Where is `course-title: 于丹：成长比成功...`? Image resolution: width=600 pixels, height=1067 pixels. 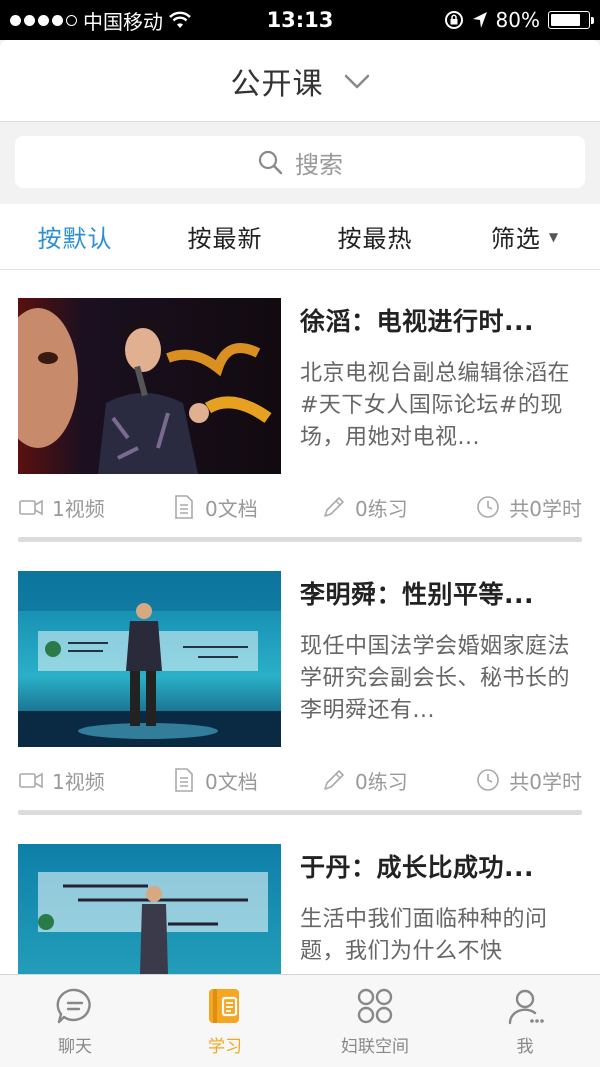
course-title: 于丹：成长比成功... is located at coordinates (442, 866).